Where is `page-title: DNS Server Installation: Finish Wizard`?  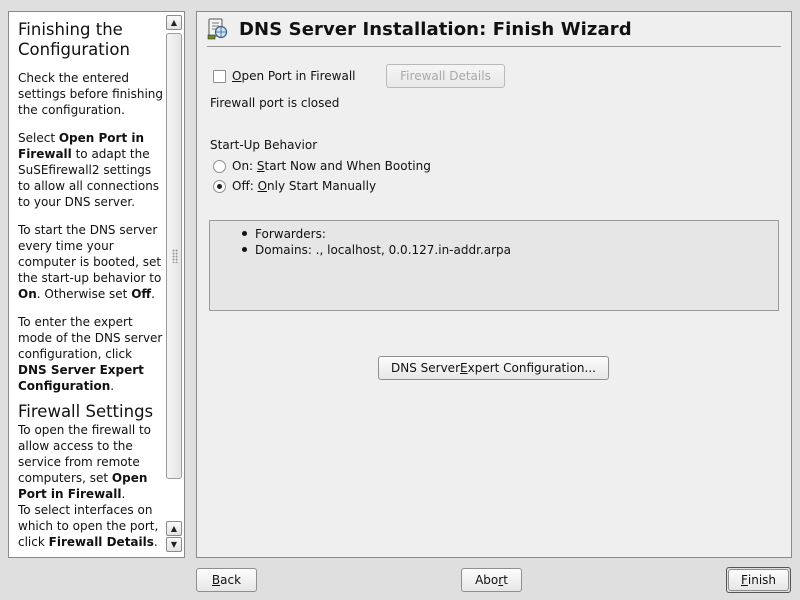 page-title: DNS Server Installation: Finish Wizard is located at coordinates (435, 29).